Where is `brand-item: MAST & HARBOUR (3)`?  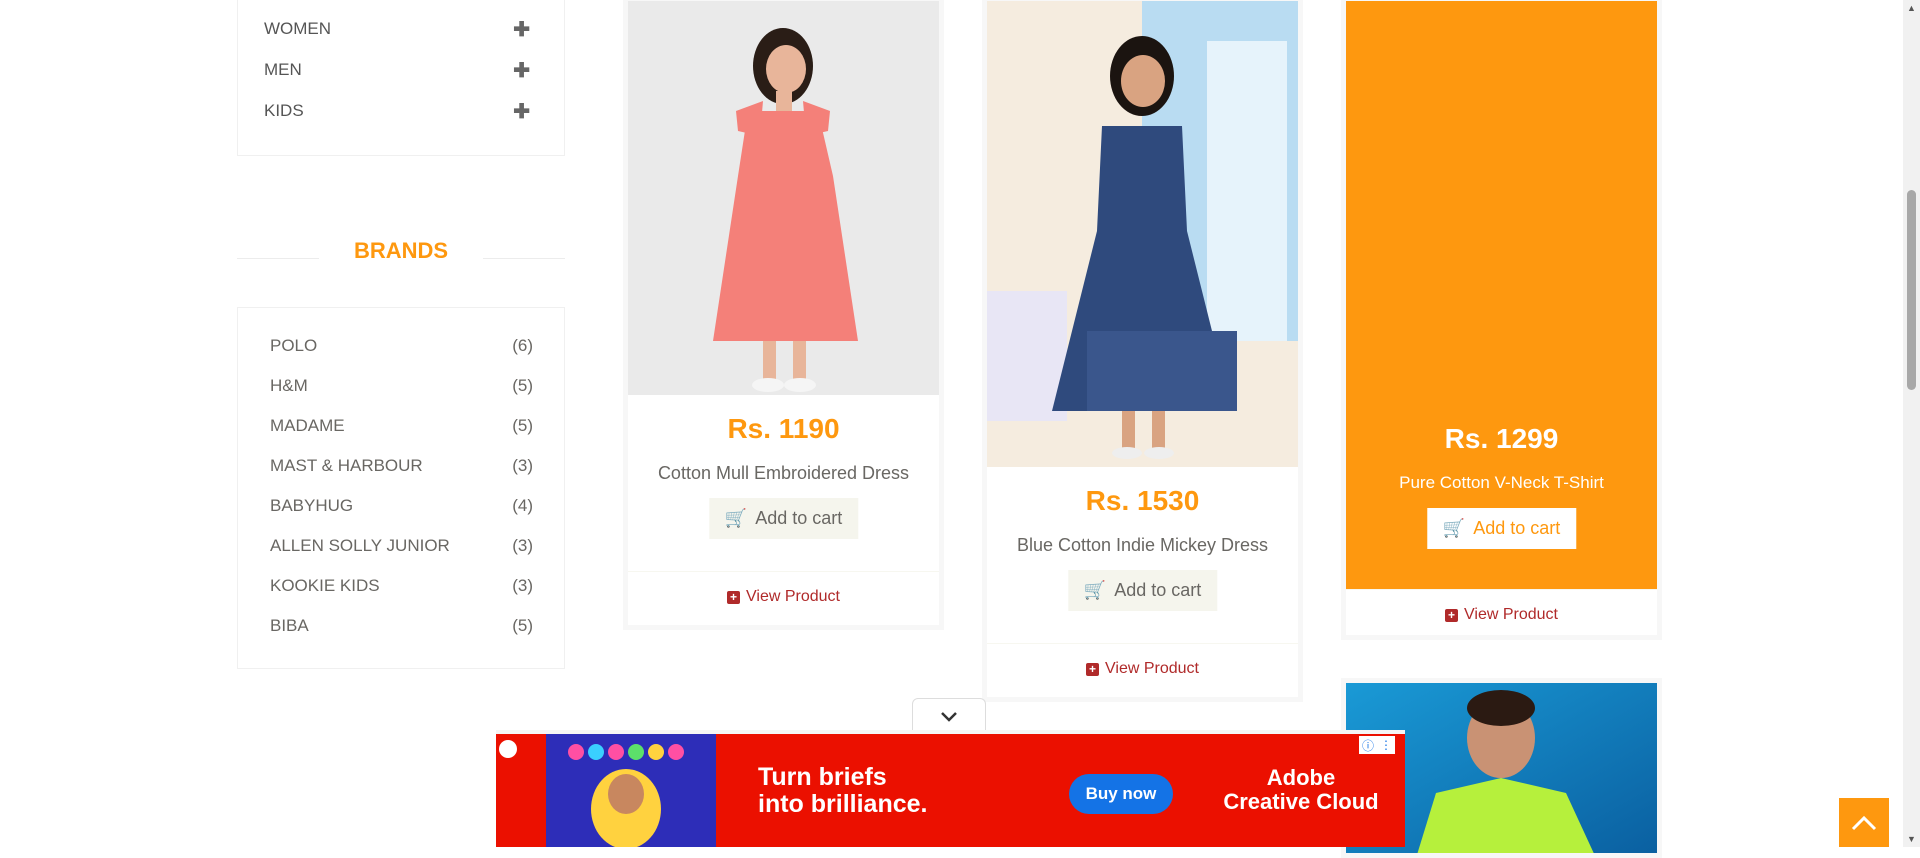
brand-item: MAST & HARBOUR (3) is located at coordinates (401, 466).